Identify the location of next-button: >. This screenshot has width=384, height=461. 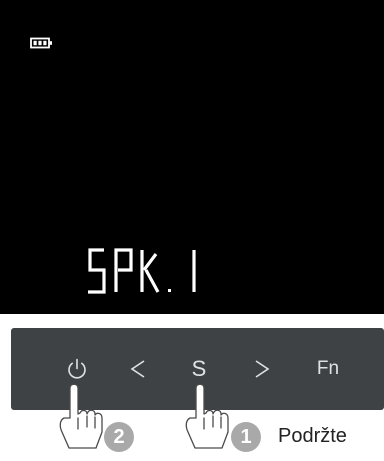
(262, 369).